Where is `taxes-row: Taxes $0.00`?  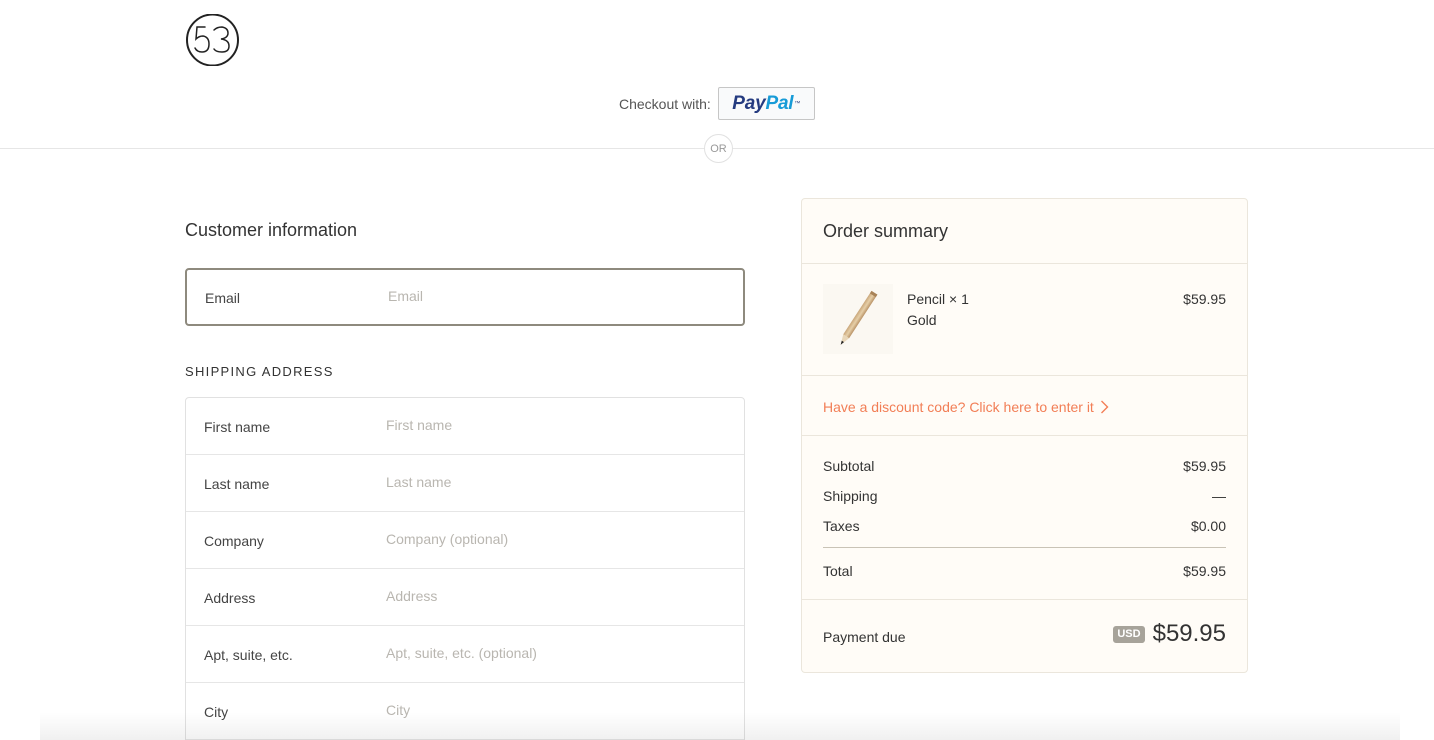
taxes-row: Taxes $0.00 is located at coordinates (1024, 526).